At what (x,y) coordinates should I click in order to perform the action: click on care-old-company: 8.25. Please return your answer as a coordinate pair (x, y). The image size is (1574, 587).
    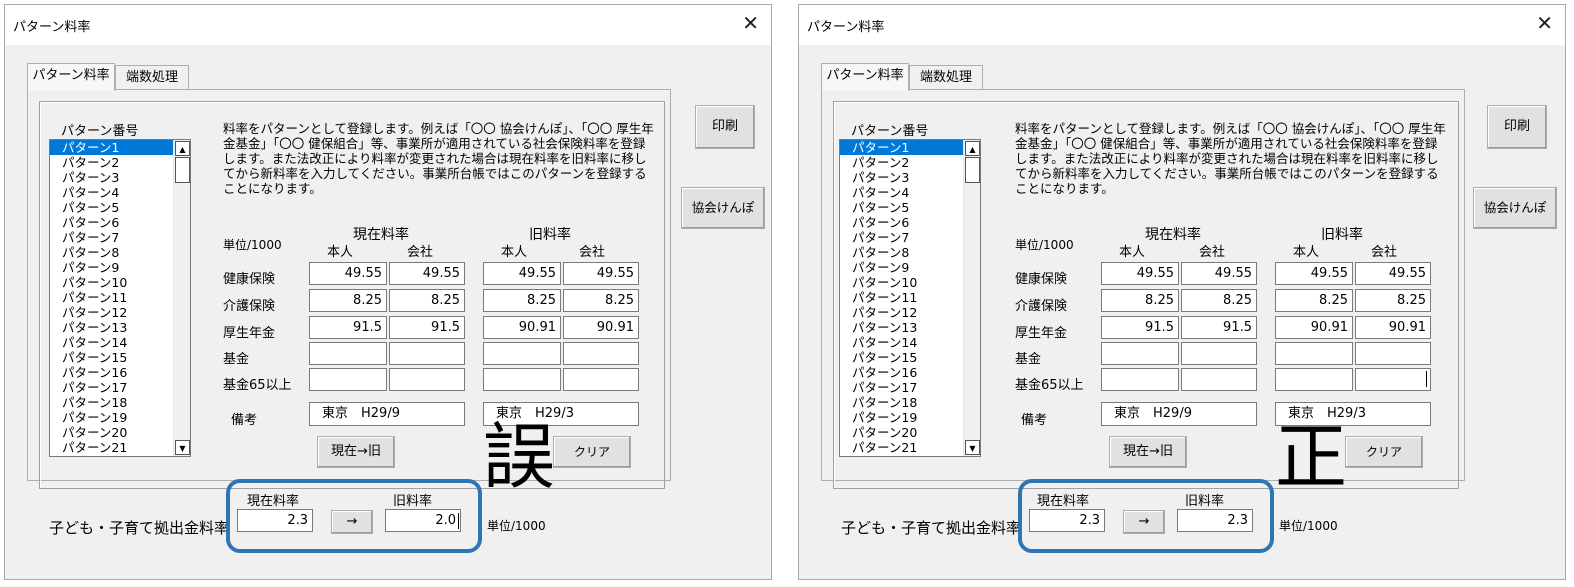
    Looking at the image, I should click on (601, 300).